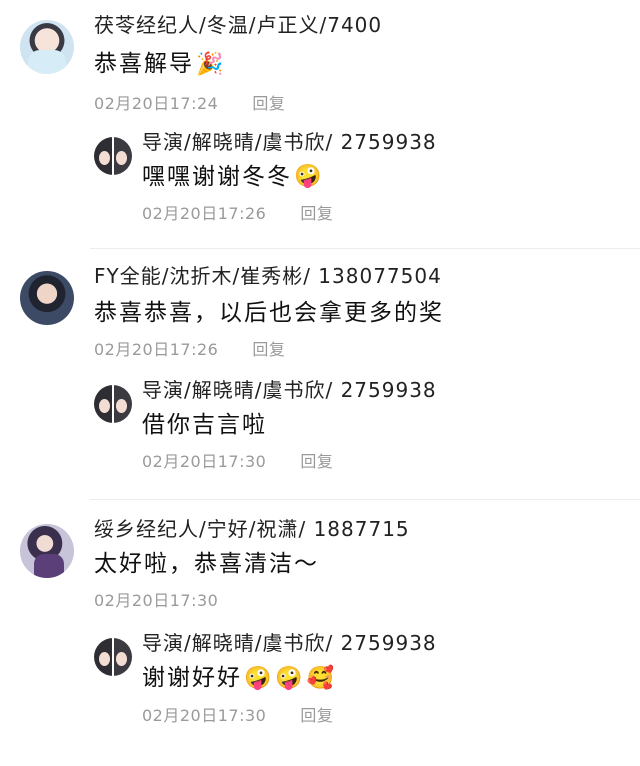 The height and width of the screenshot is (766, 640). I want to click on comment-author: 绥乡经纪人/宁好/祝潇/ 1887715, so click(252, 529).